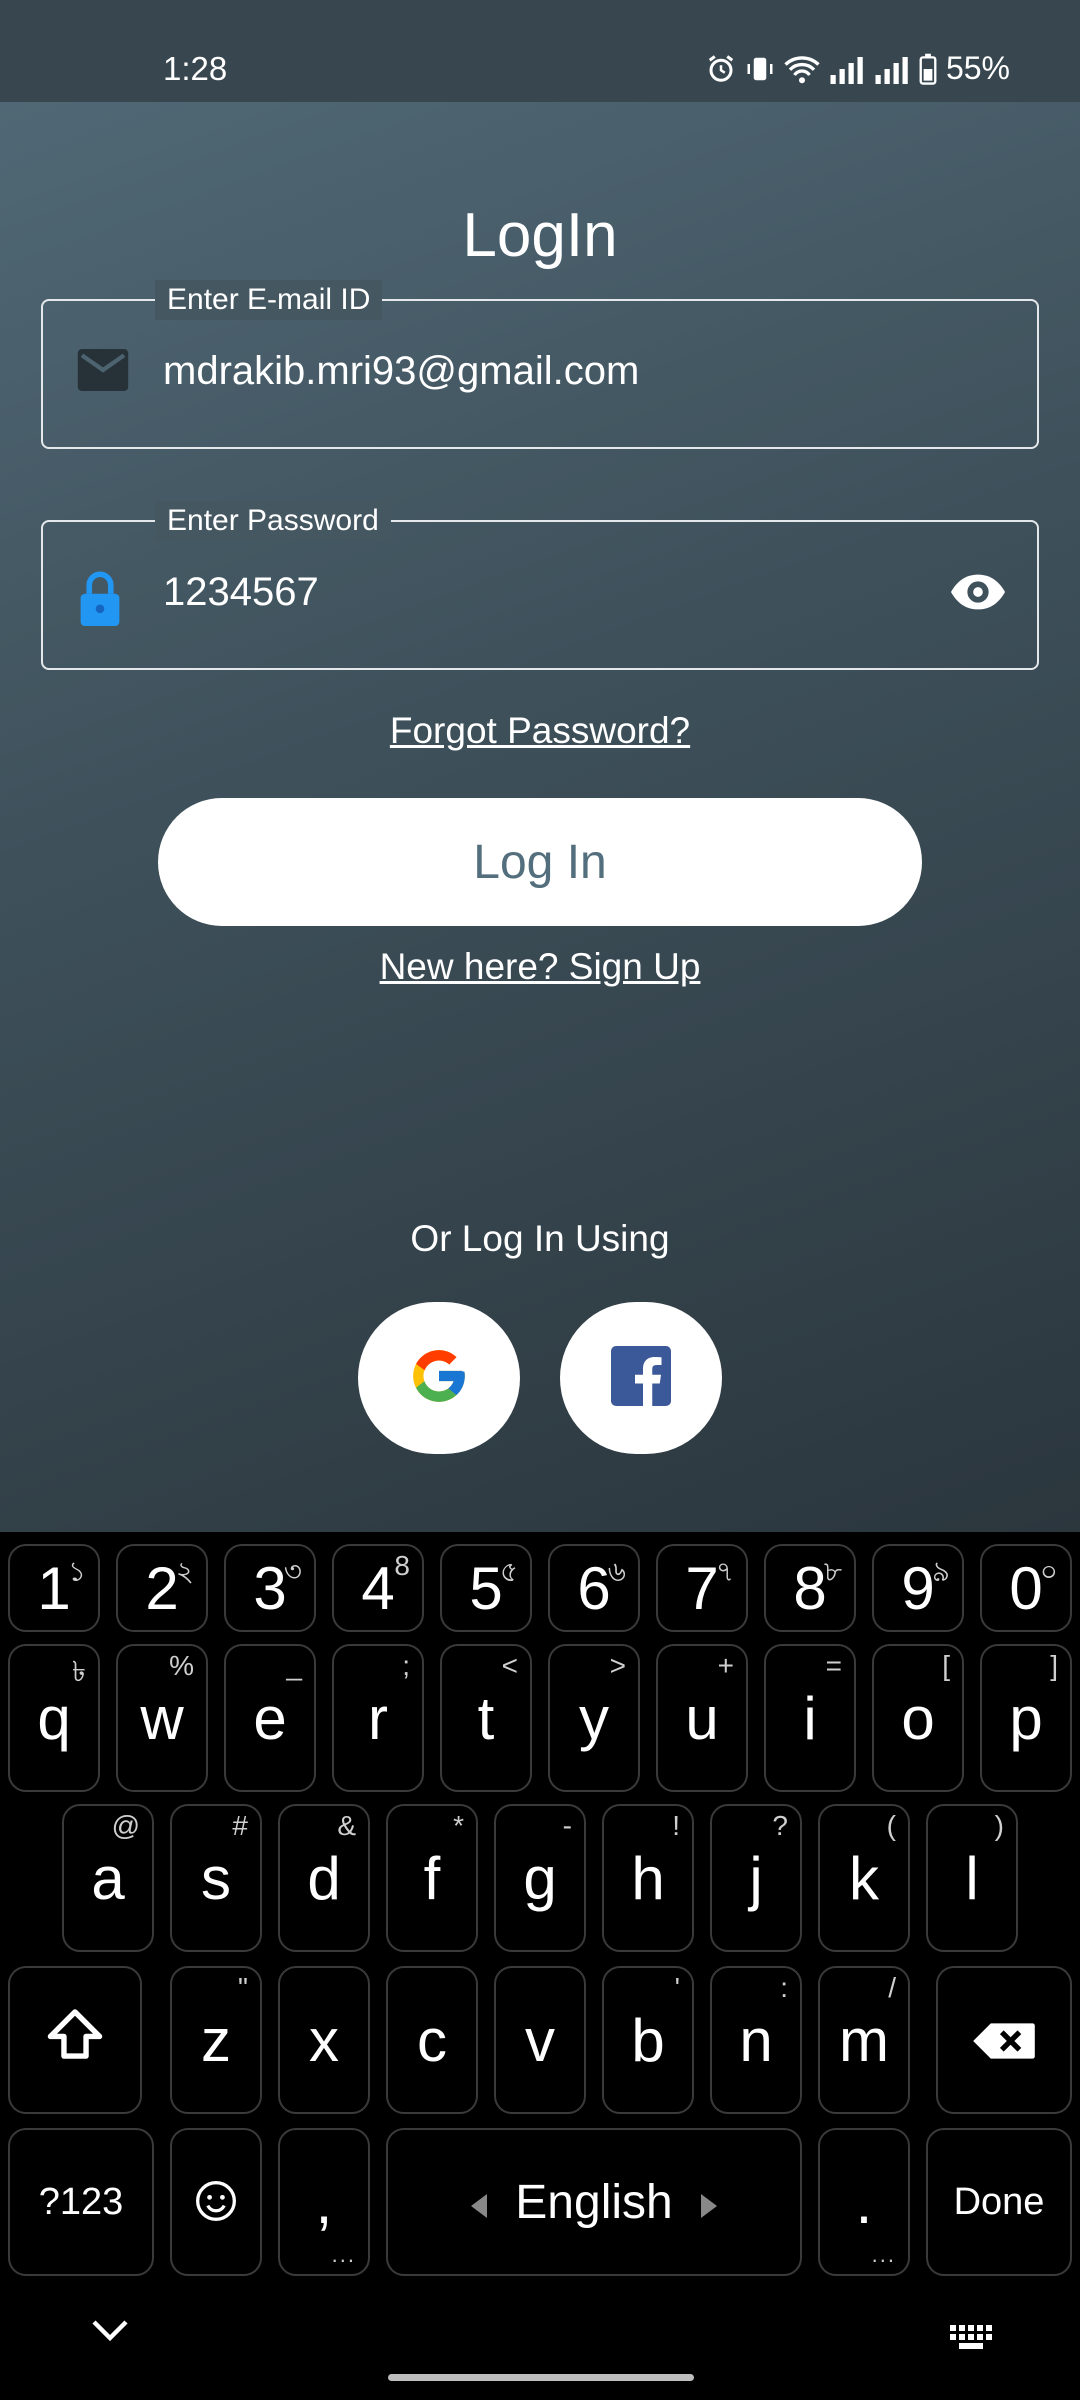 This screenshot has height=2400, width=1080. I want to click on key-h: h!, so click(648, 1878).